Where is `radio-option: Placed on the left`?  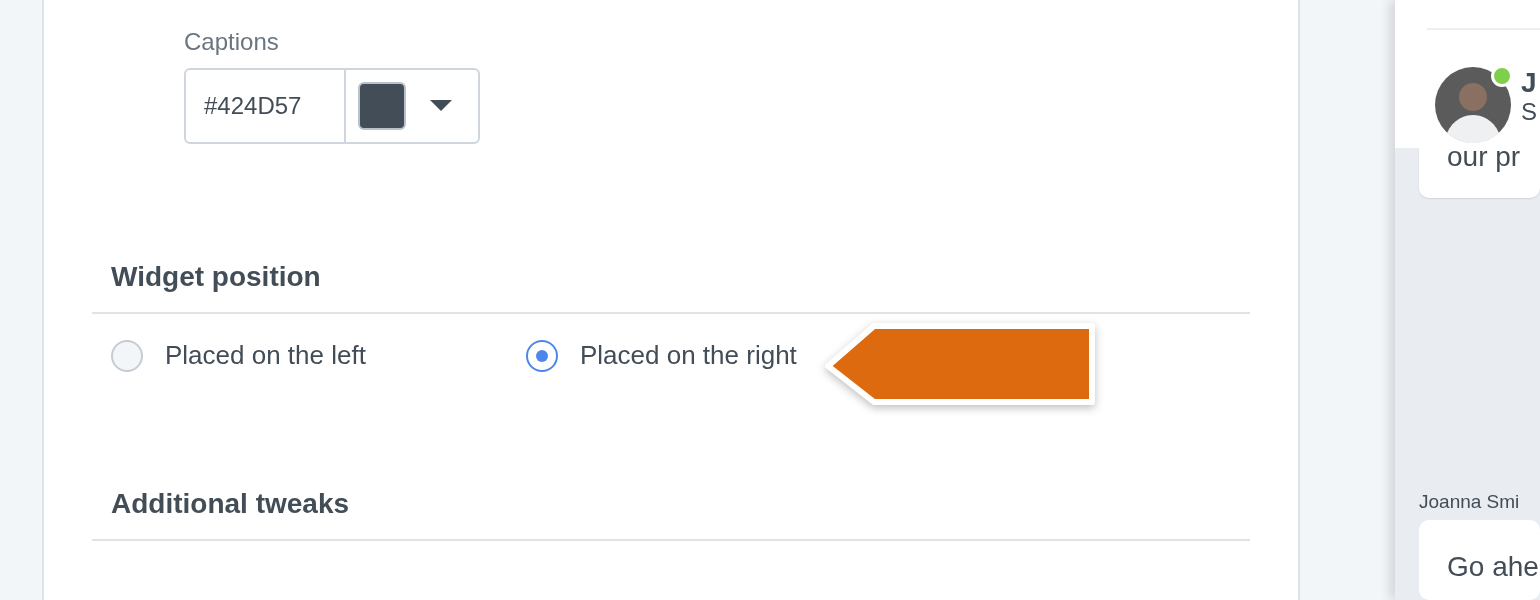
radio-option: Placed on the left is located at coordinates (318, 355).